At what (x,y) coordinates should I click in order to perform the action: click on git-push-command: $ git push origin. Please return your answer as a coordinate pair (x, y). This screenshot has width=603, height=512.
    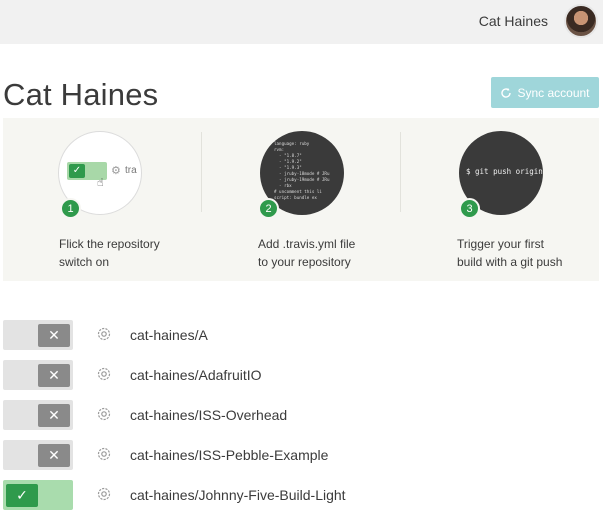
    Looking at the image, I should click on (504, 171).